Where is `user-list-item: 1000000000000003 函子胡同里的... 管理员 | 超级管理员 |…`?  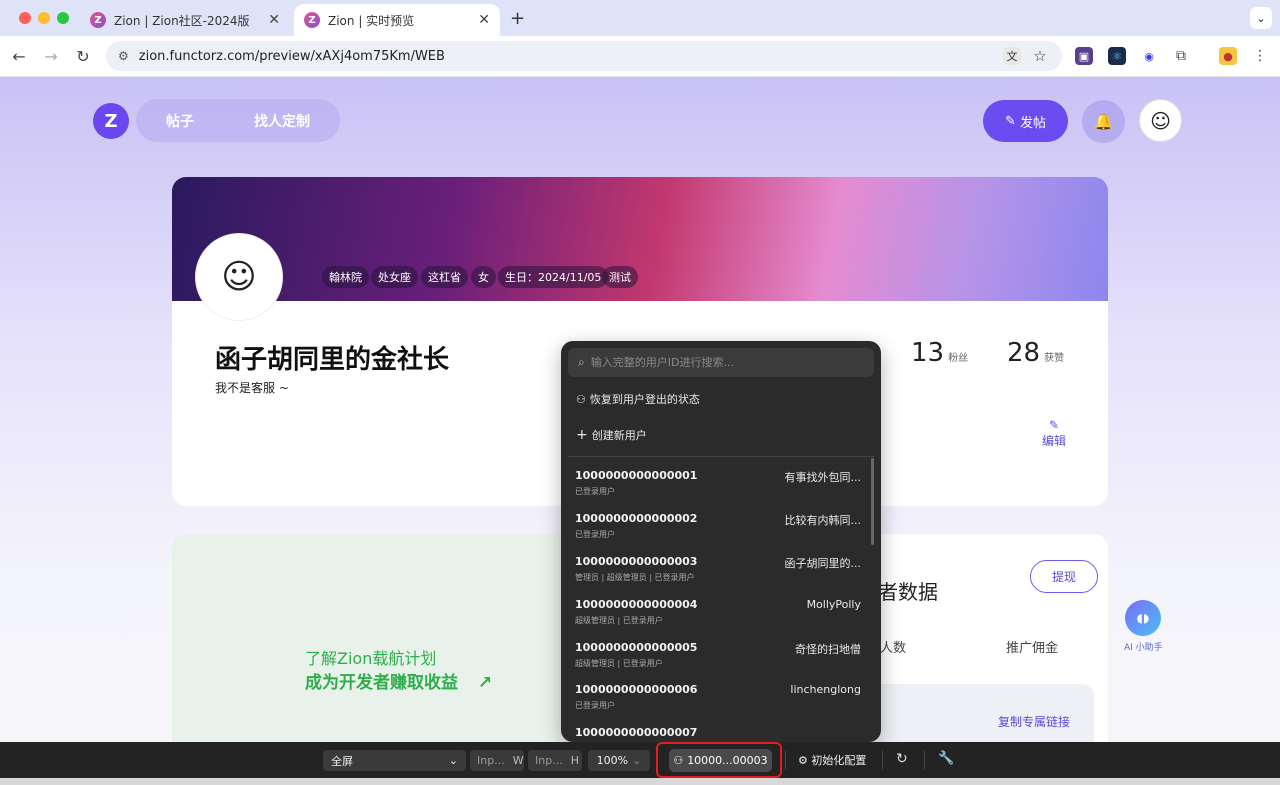 user-list-item: 1000000000000003 函子胡同里的... 管理员 | 超级管理员 |… is located at coordinates (717, 574).